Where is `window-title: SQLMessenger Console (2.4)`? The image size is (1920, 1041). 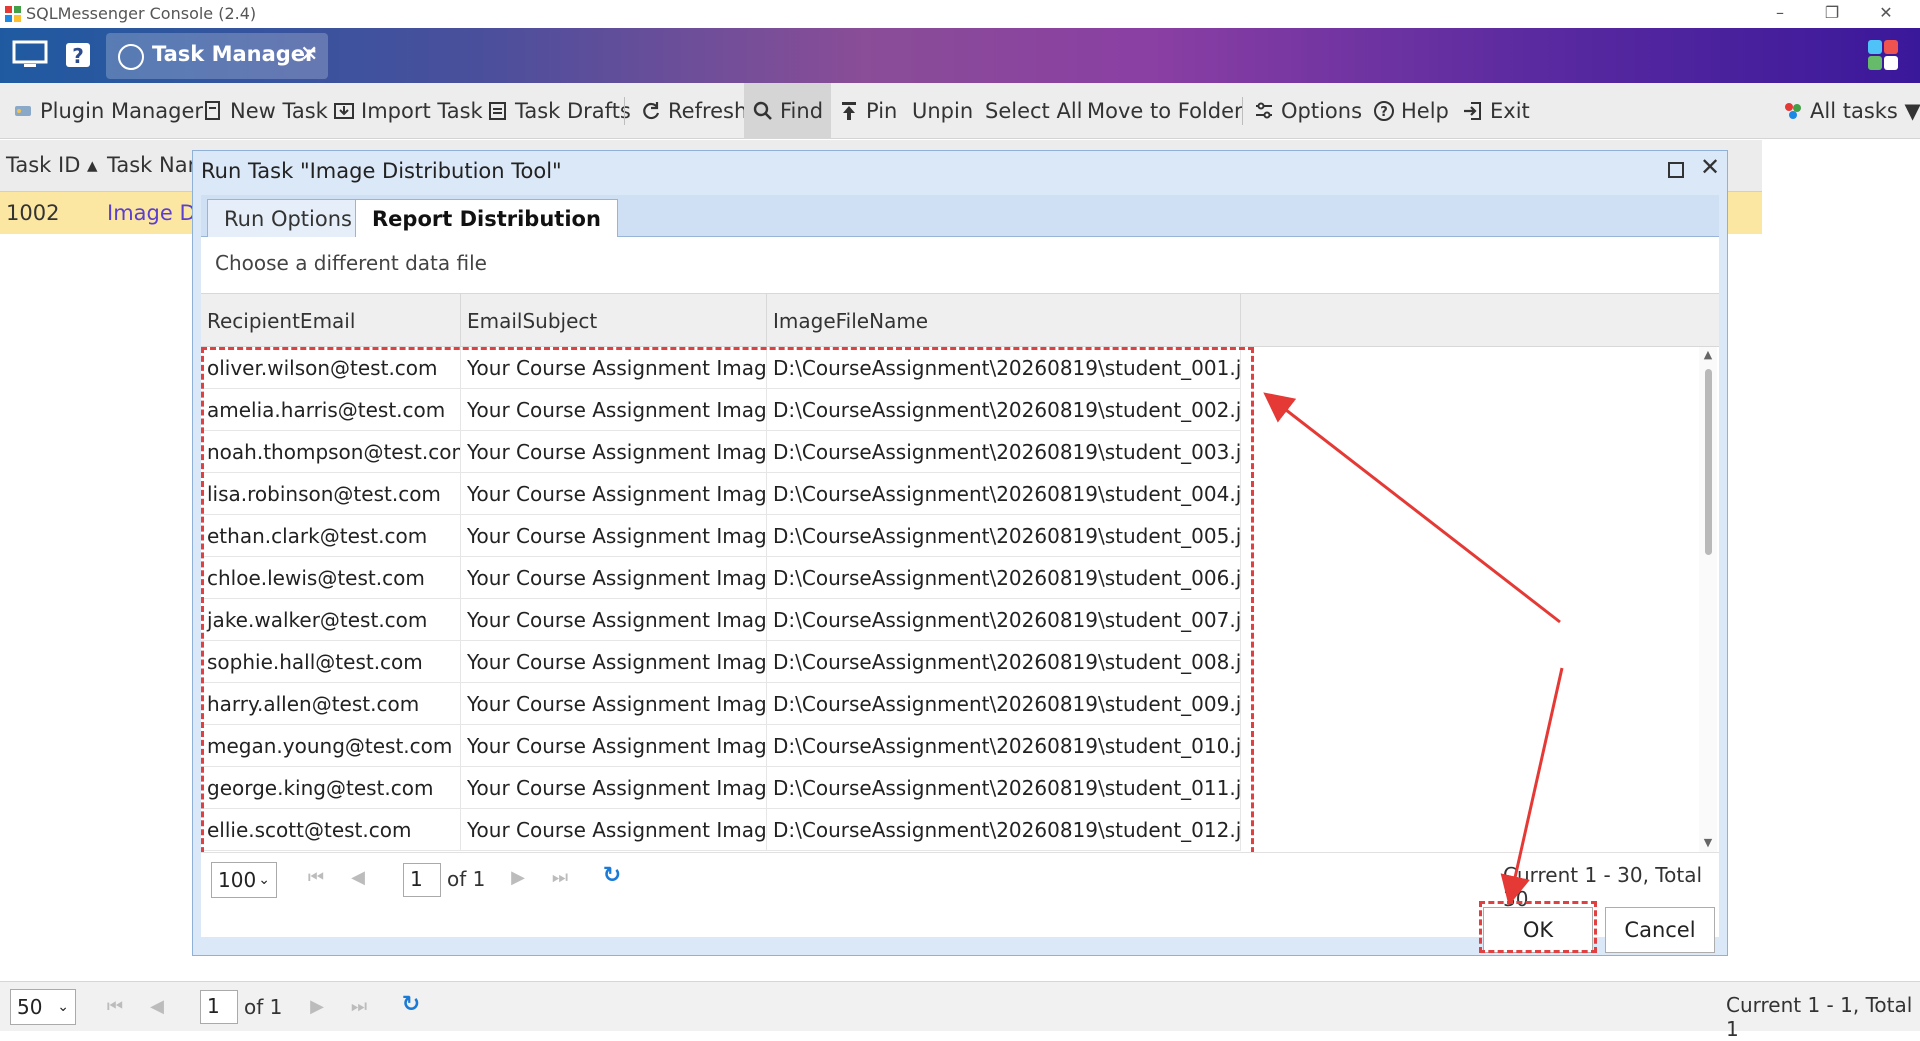
window-title: SQLMessenger Console (2.4) is located at coordinates (141, 13).